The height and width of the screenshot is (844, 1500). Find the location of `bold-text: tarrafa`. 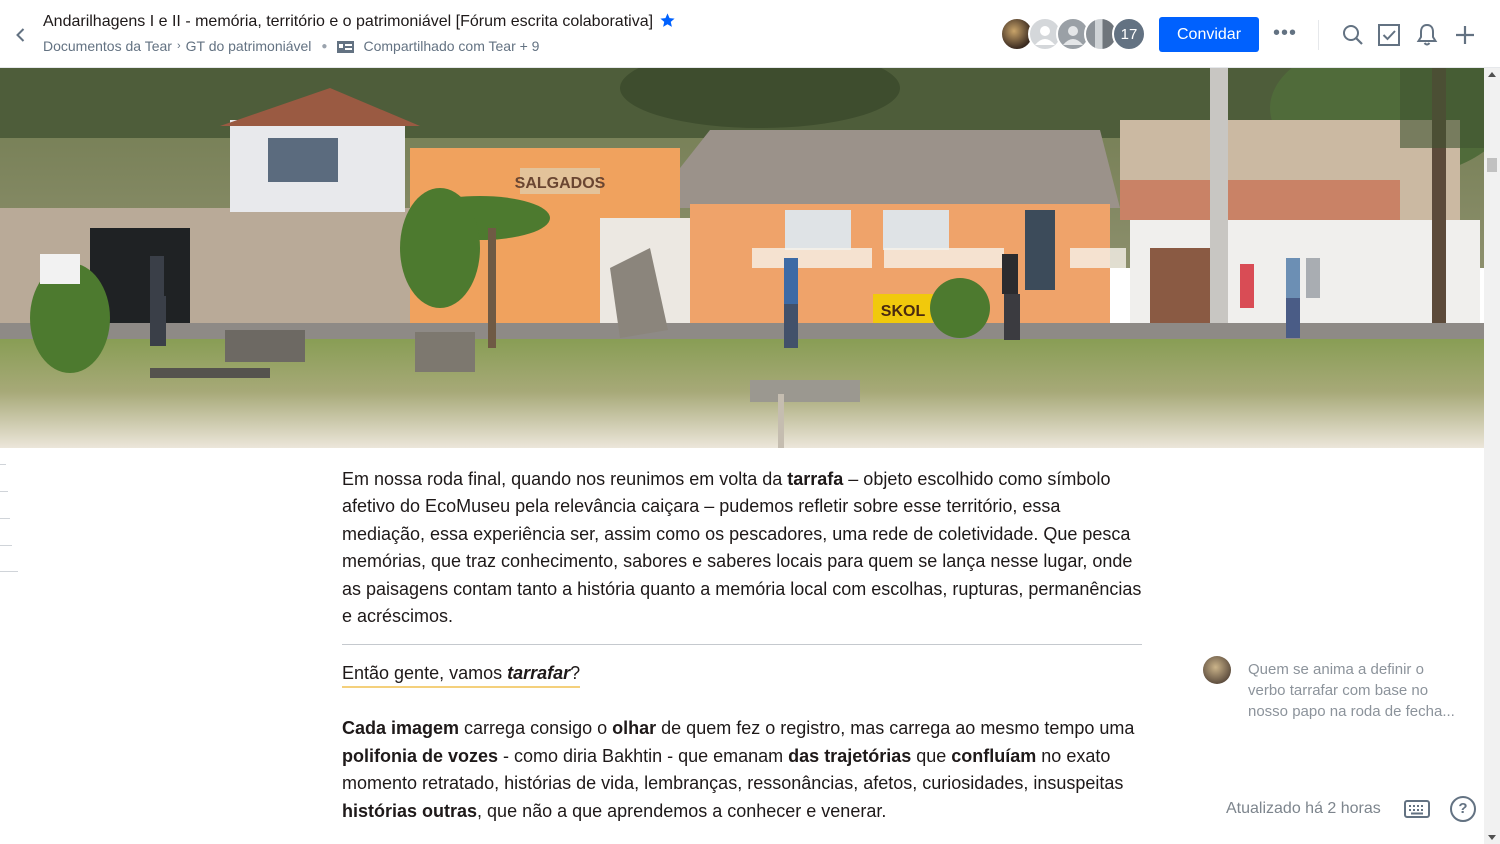

bold-text: tarrafa is located at coordinates (815, 479).